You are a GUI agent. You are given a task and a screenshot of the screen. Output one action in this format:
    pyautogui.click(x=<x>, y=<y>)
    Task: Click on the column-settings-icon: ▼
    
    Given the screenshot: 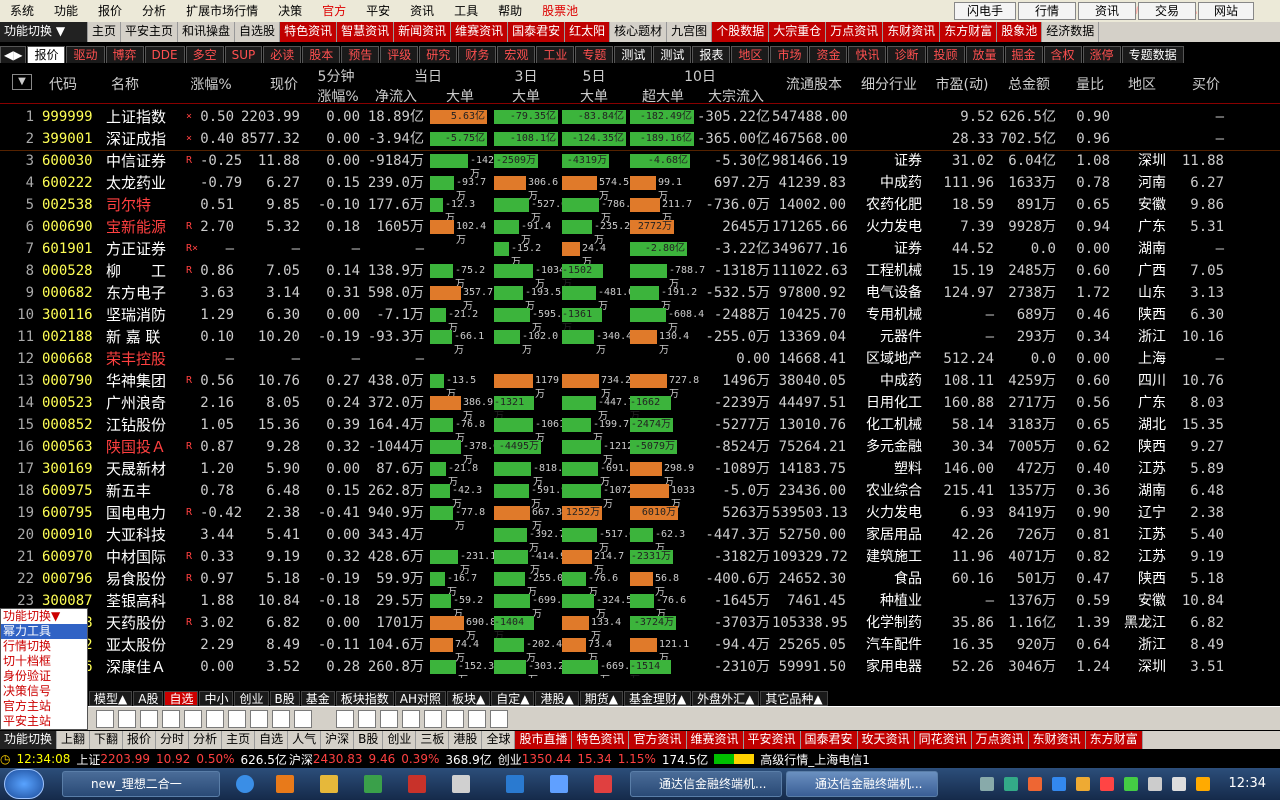 What is the action you would take?
    pyautogui.click(x=22, y=82)
    